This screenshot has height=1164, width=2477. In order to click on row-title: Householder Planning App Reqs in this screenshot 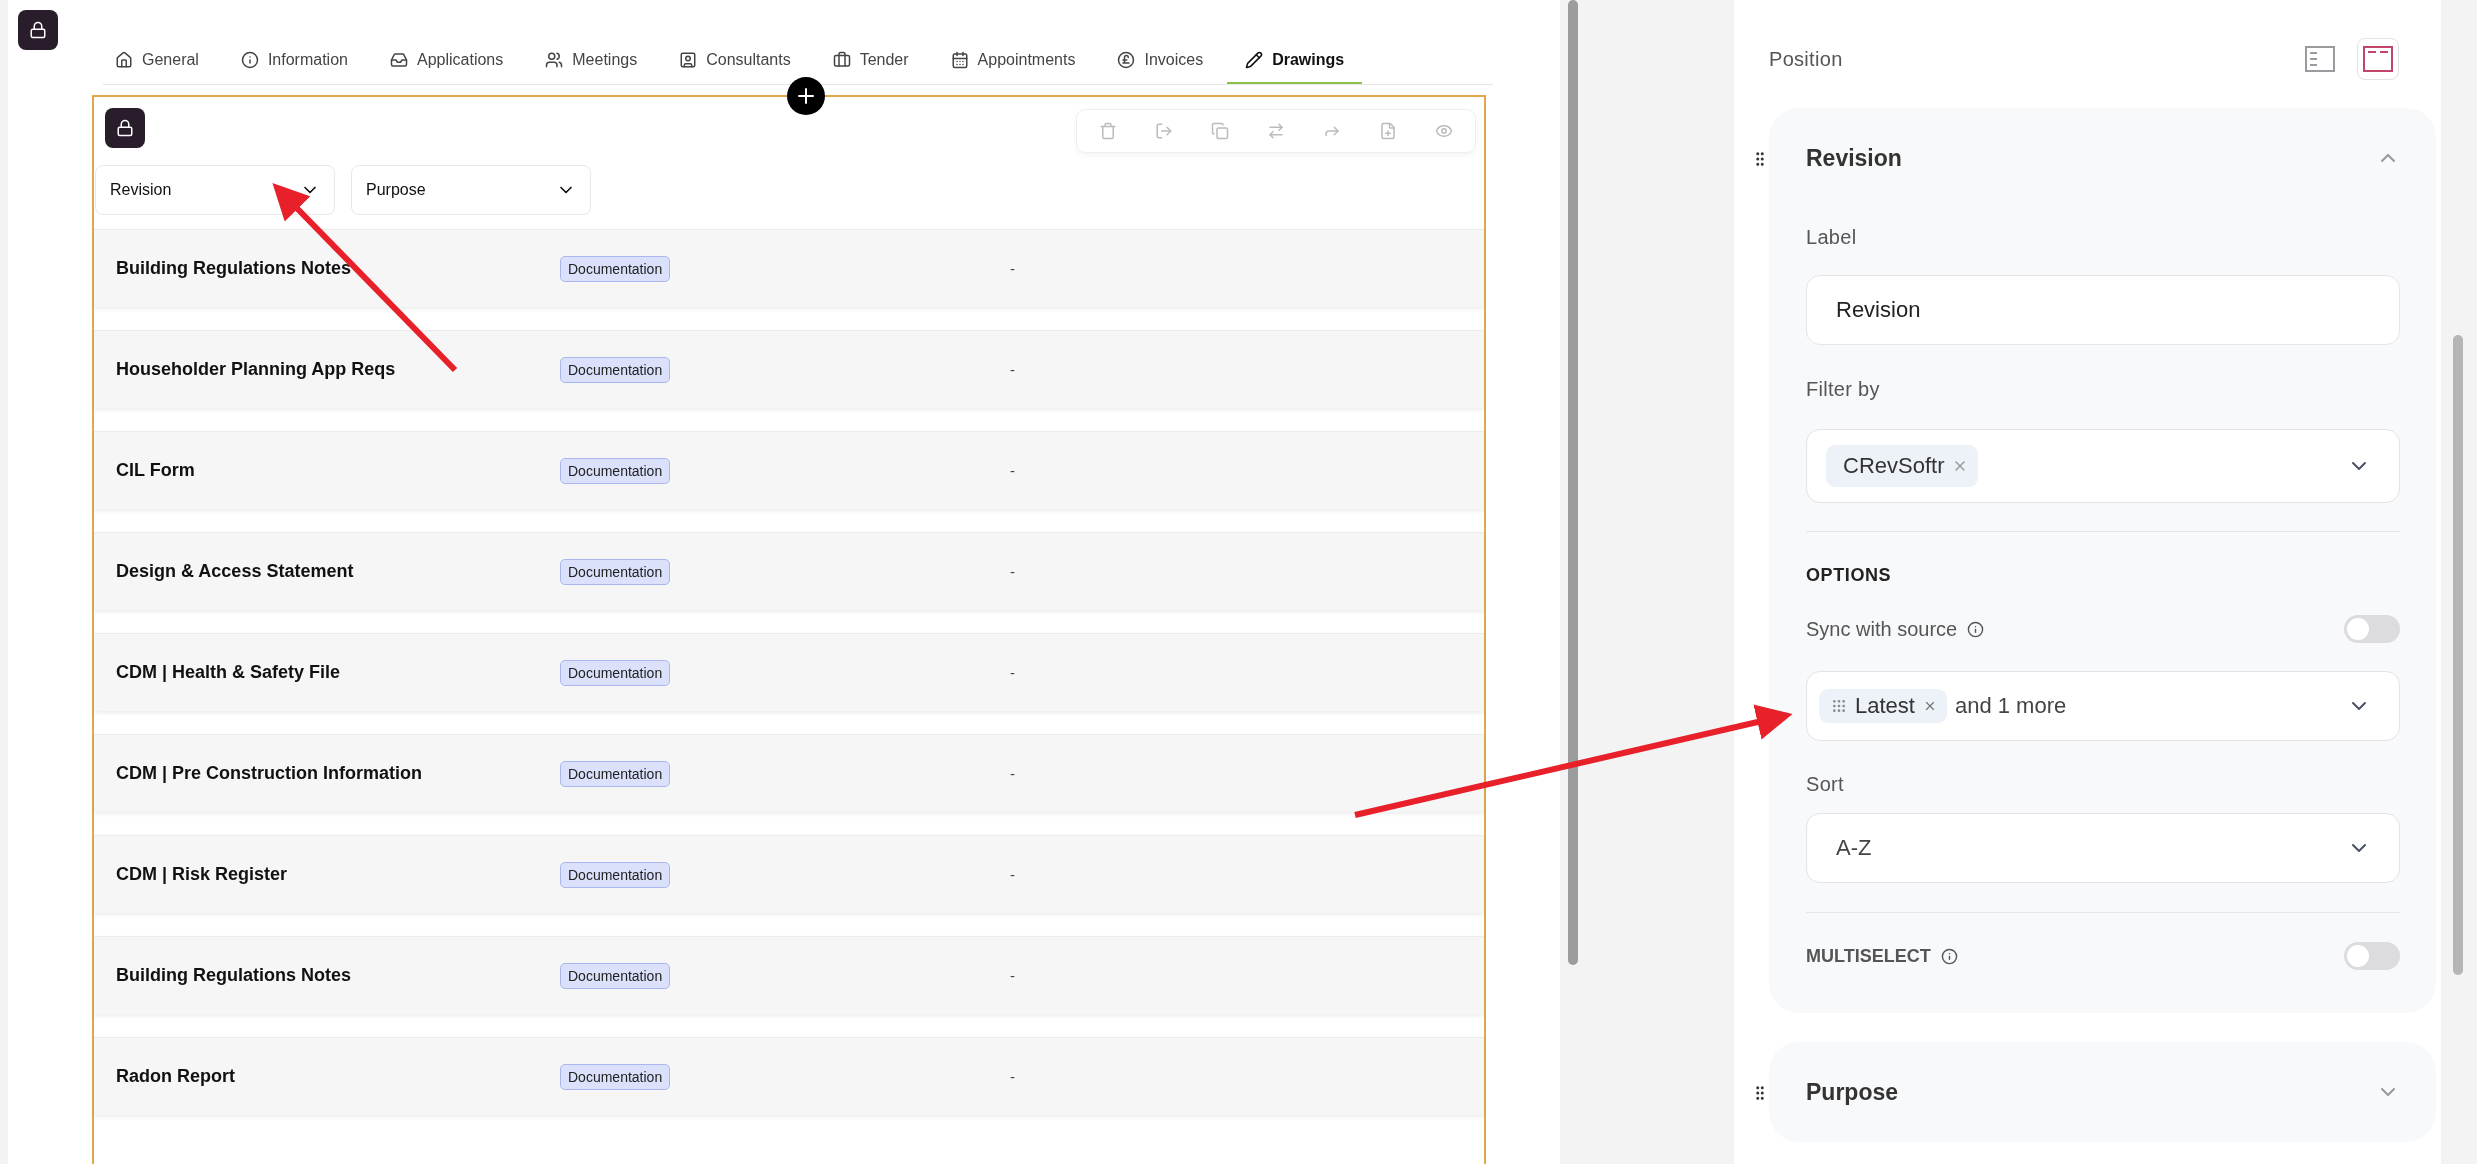, I will do `click(256, 369)`.